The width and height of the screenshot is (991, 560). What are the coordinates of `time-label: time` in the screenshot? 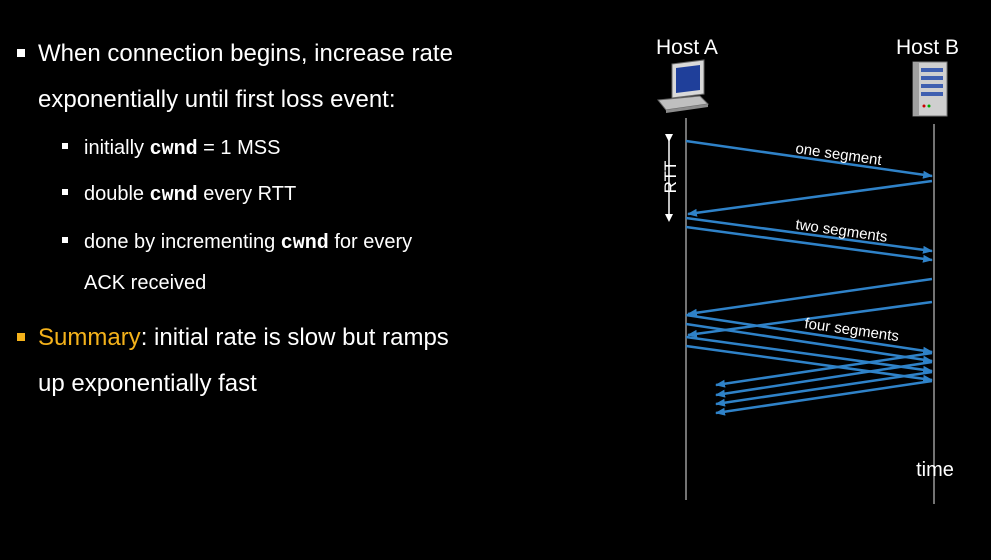 It's located at (935, 470).